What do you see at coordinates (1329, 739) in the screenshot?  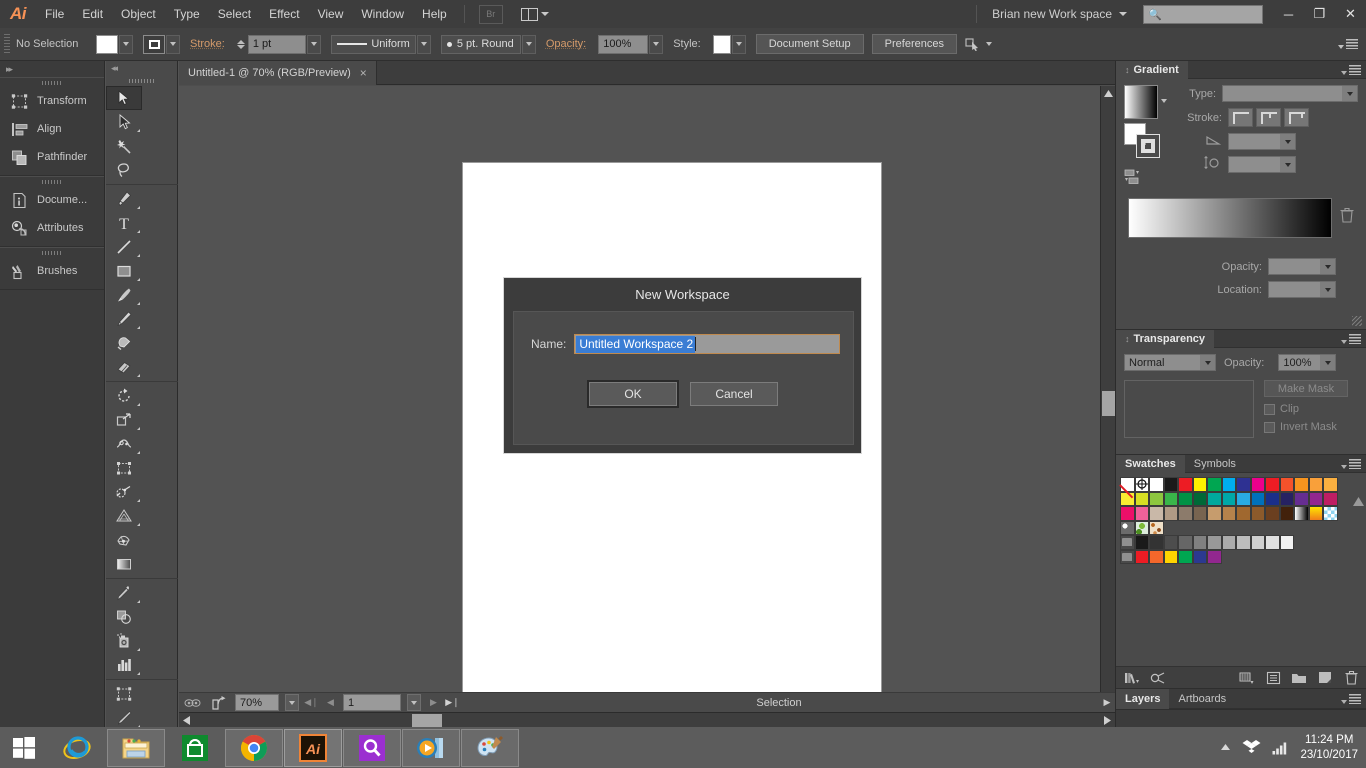 I see `clock-time: 11:24 PM` at bounding box center [1329, 739].